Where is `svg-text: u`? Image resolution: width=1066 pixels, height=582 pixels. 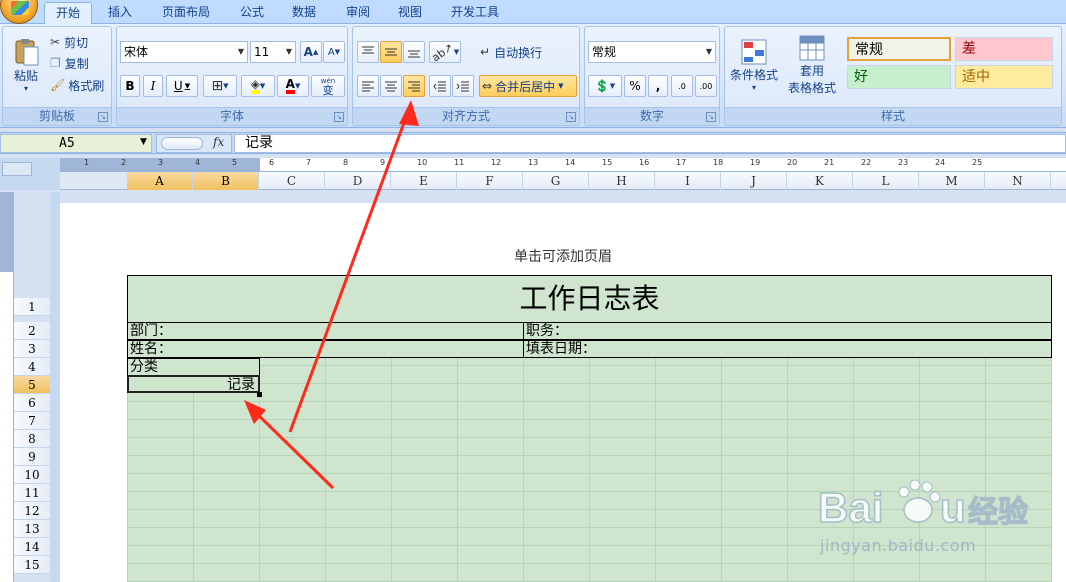 svg-text: u is located at coordinates (953, 507).